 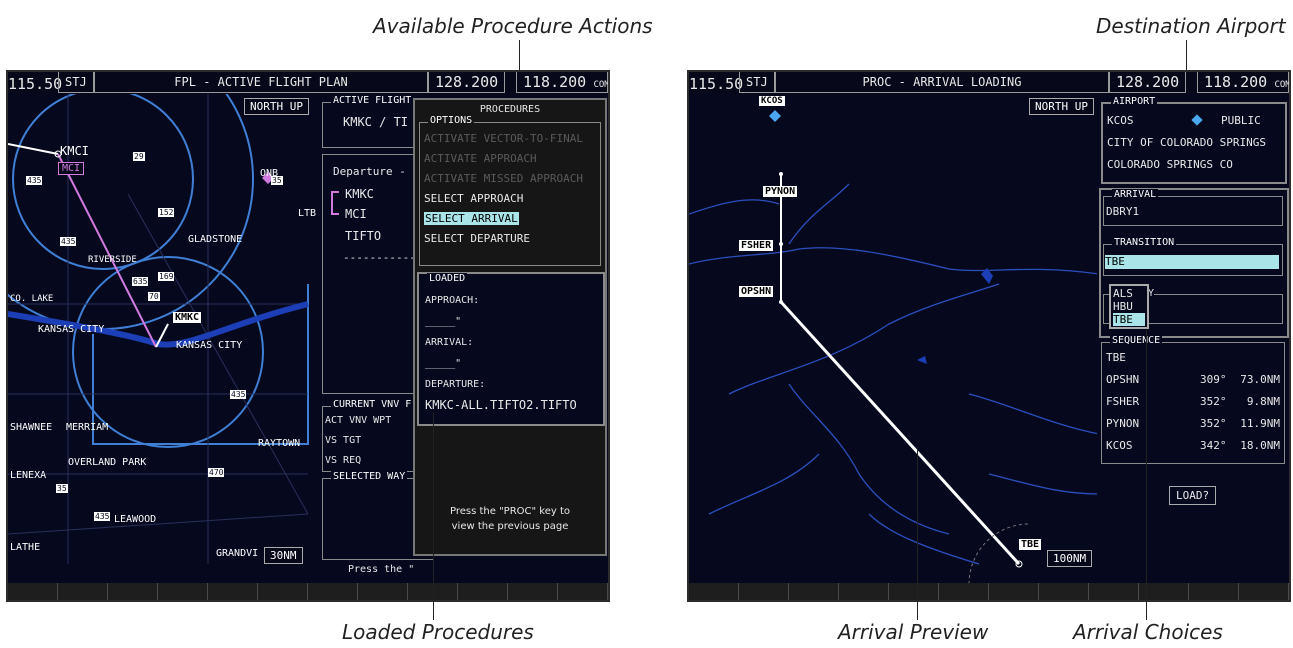 I want to click on waypoint-opshn: OPSHN, so click(x=756, y=291).